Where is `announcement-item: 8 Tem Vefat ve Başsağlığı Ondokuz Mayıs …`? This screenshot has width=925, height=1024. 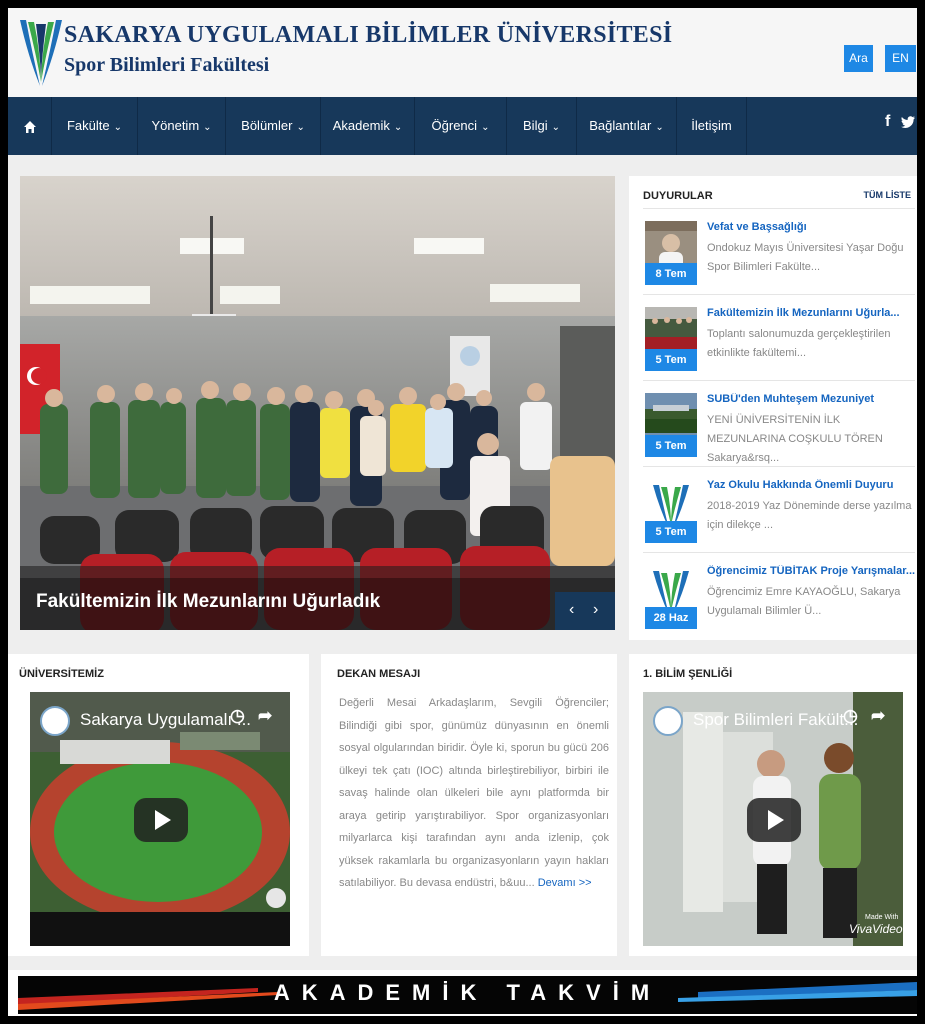 announcement-item: 8 Tem Vefat ve Başsağlığı Ondokuz Mayıs … is located at coordinates (779, 251).